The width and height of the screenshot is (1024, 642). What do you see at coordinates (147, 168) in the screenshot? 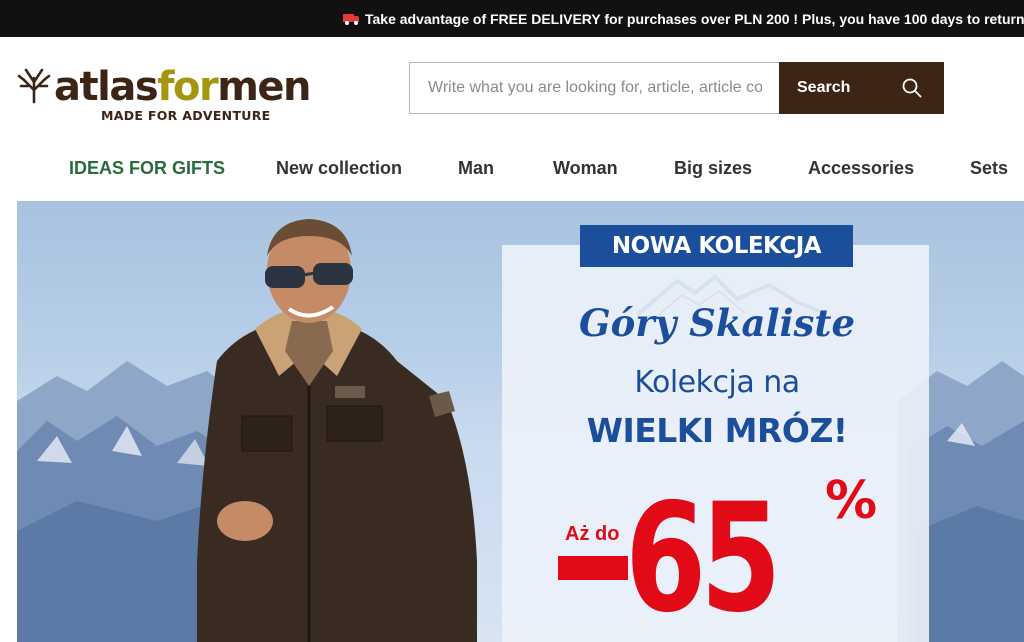
I see `nav-item-ideas-for-gifts: IDEAS FOR GIFTS` at bounding box center [147, 168].